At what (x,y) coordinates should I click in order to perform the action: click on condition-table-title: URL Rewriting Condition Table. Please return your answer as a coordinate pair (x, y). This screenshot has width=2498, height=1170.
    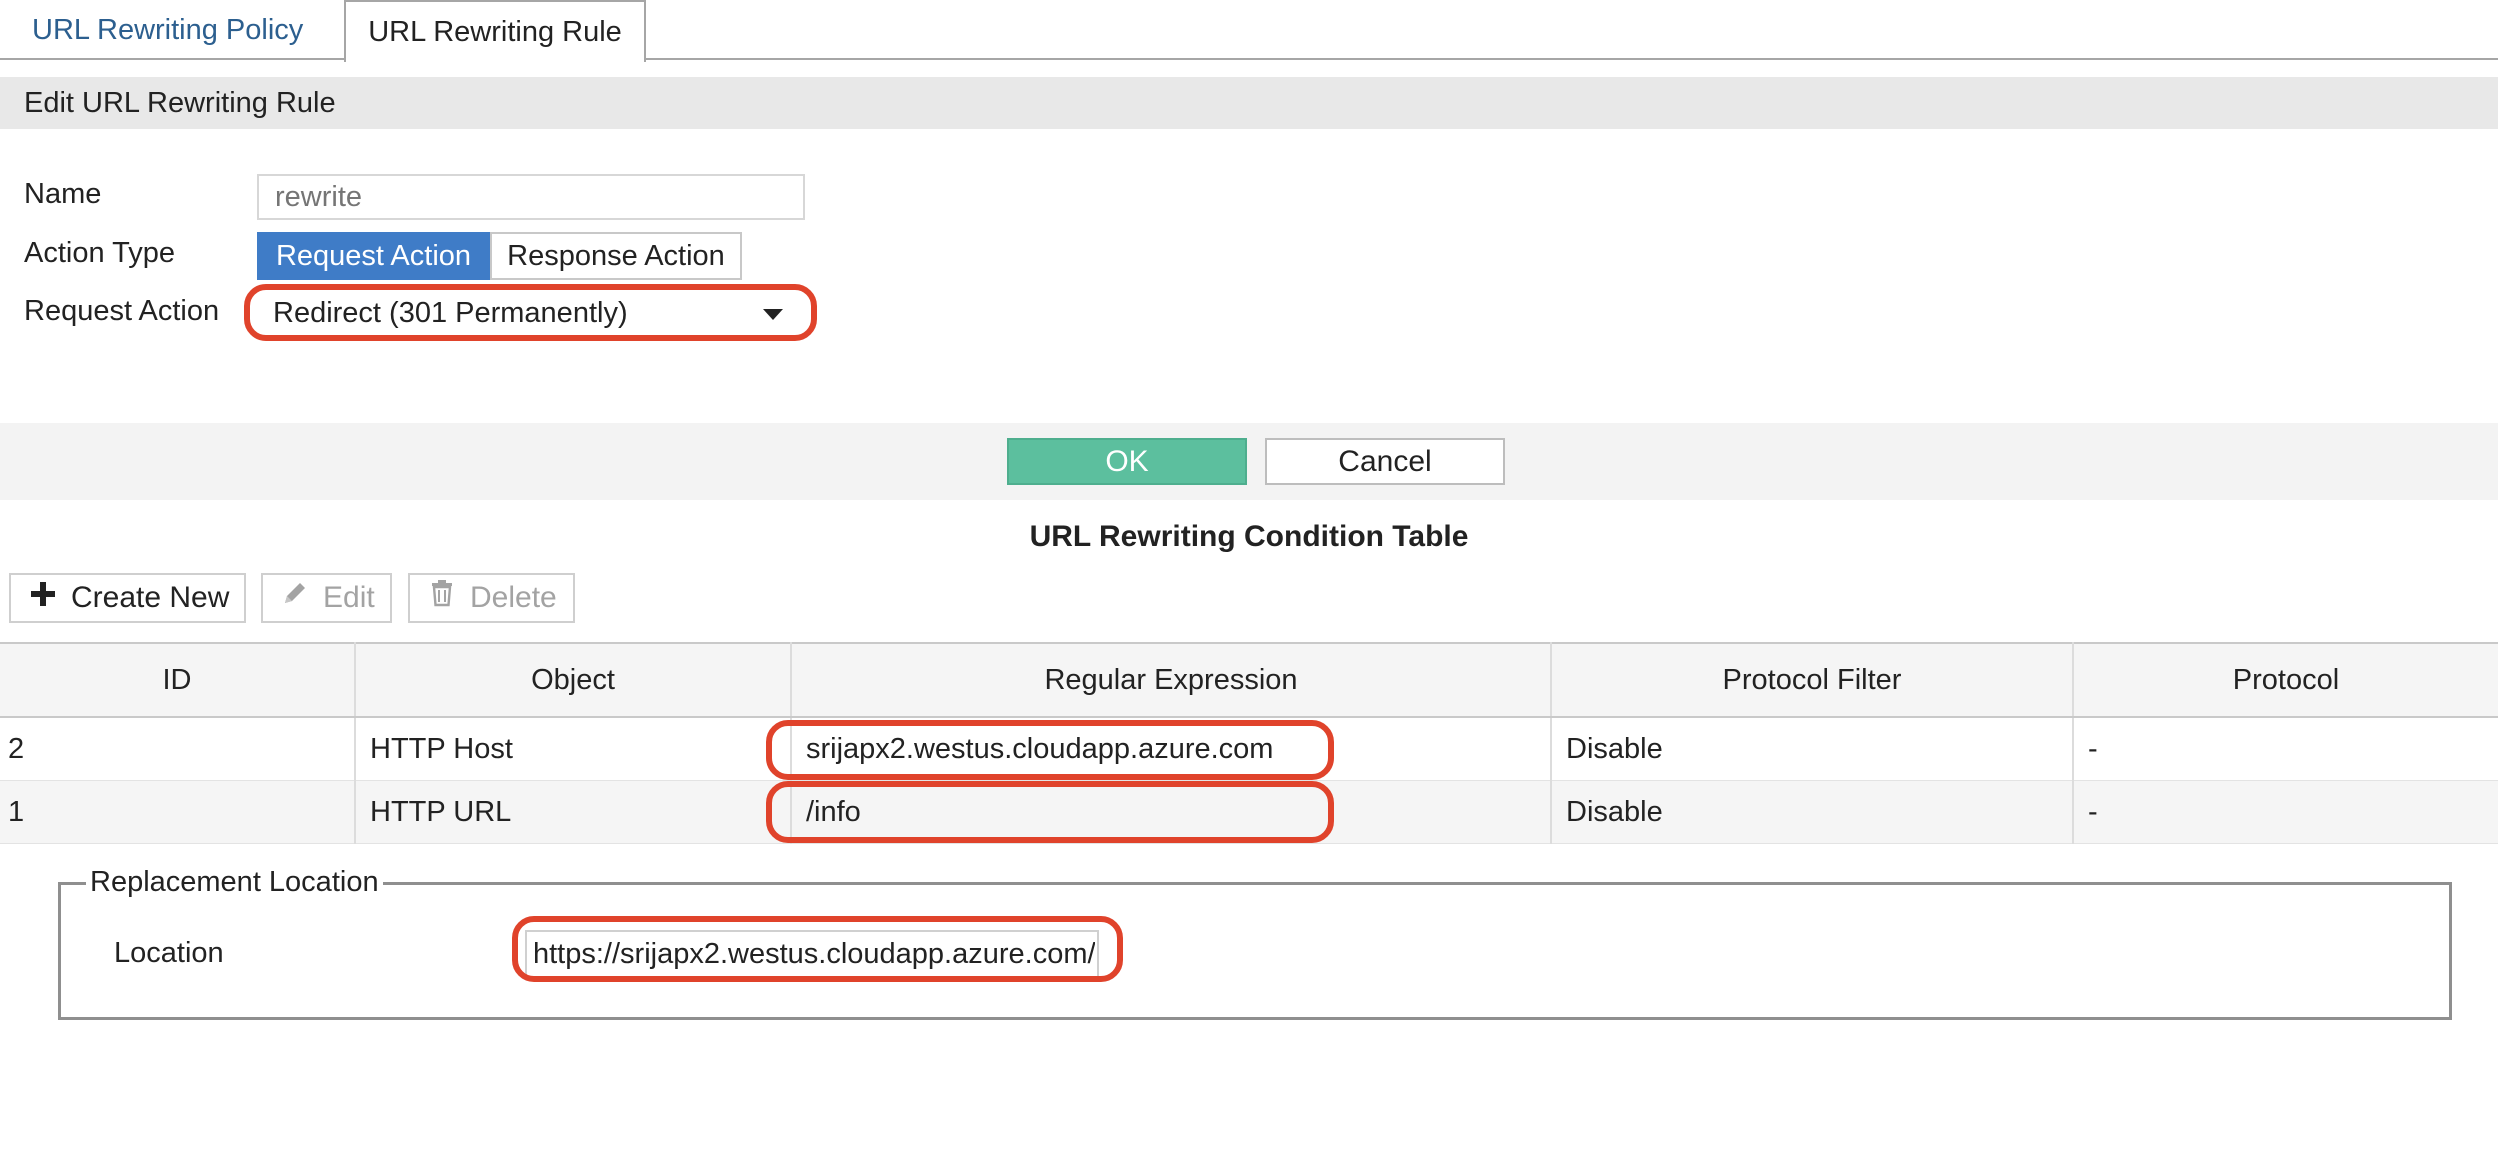
    Looking at the image, I should click on (1249, 536).